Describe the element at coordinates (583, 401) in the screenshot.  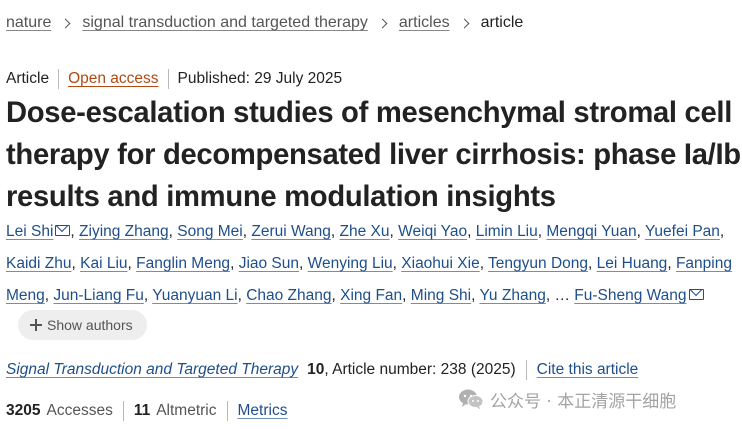
I see `watermark-text: 公众号 · 本正清源干细胞` at that location.